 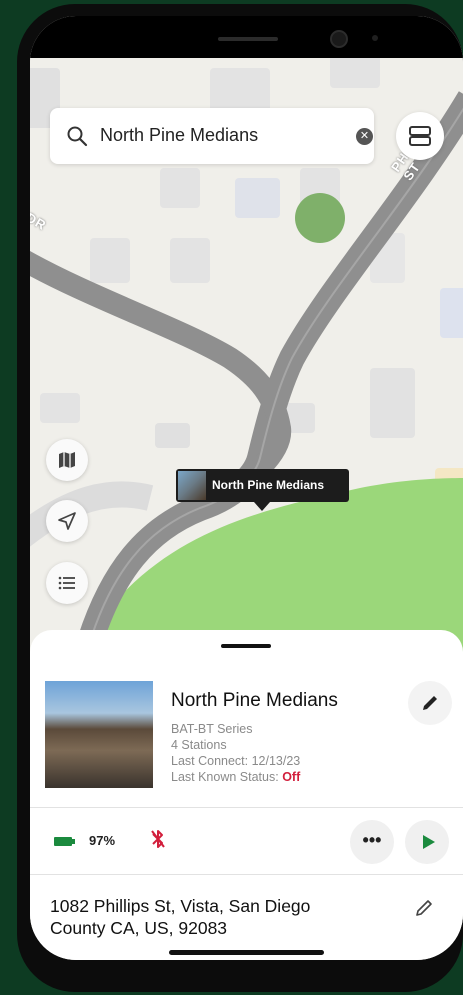 I want to click on battery-icon, so click(x=64, y=841).